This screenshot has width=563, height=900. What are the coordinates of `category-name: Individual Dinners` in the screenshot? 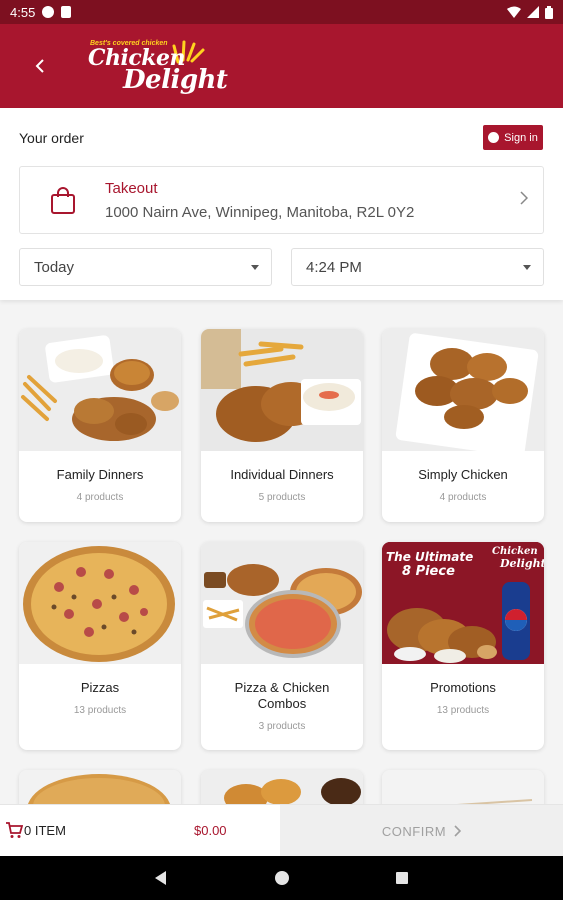 It's located at (282, 474).